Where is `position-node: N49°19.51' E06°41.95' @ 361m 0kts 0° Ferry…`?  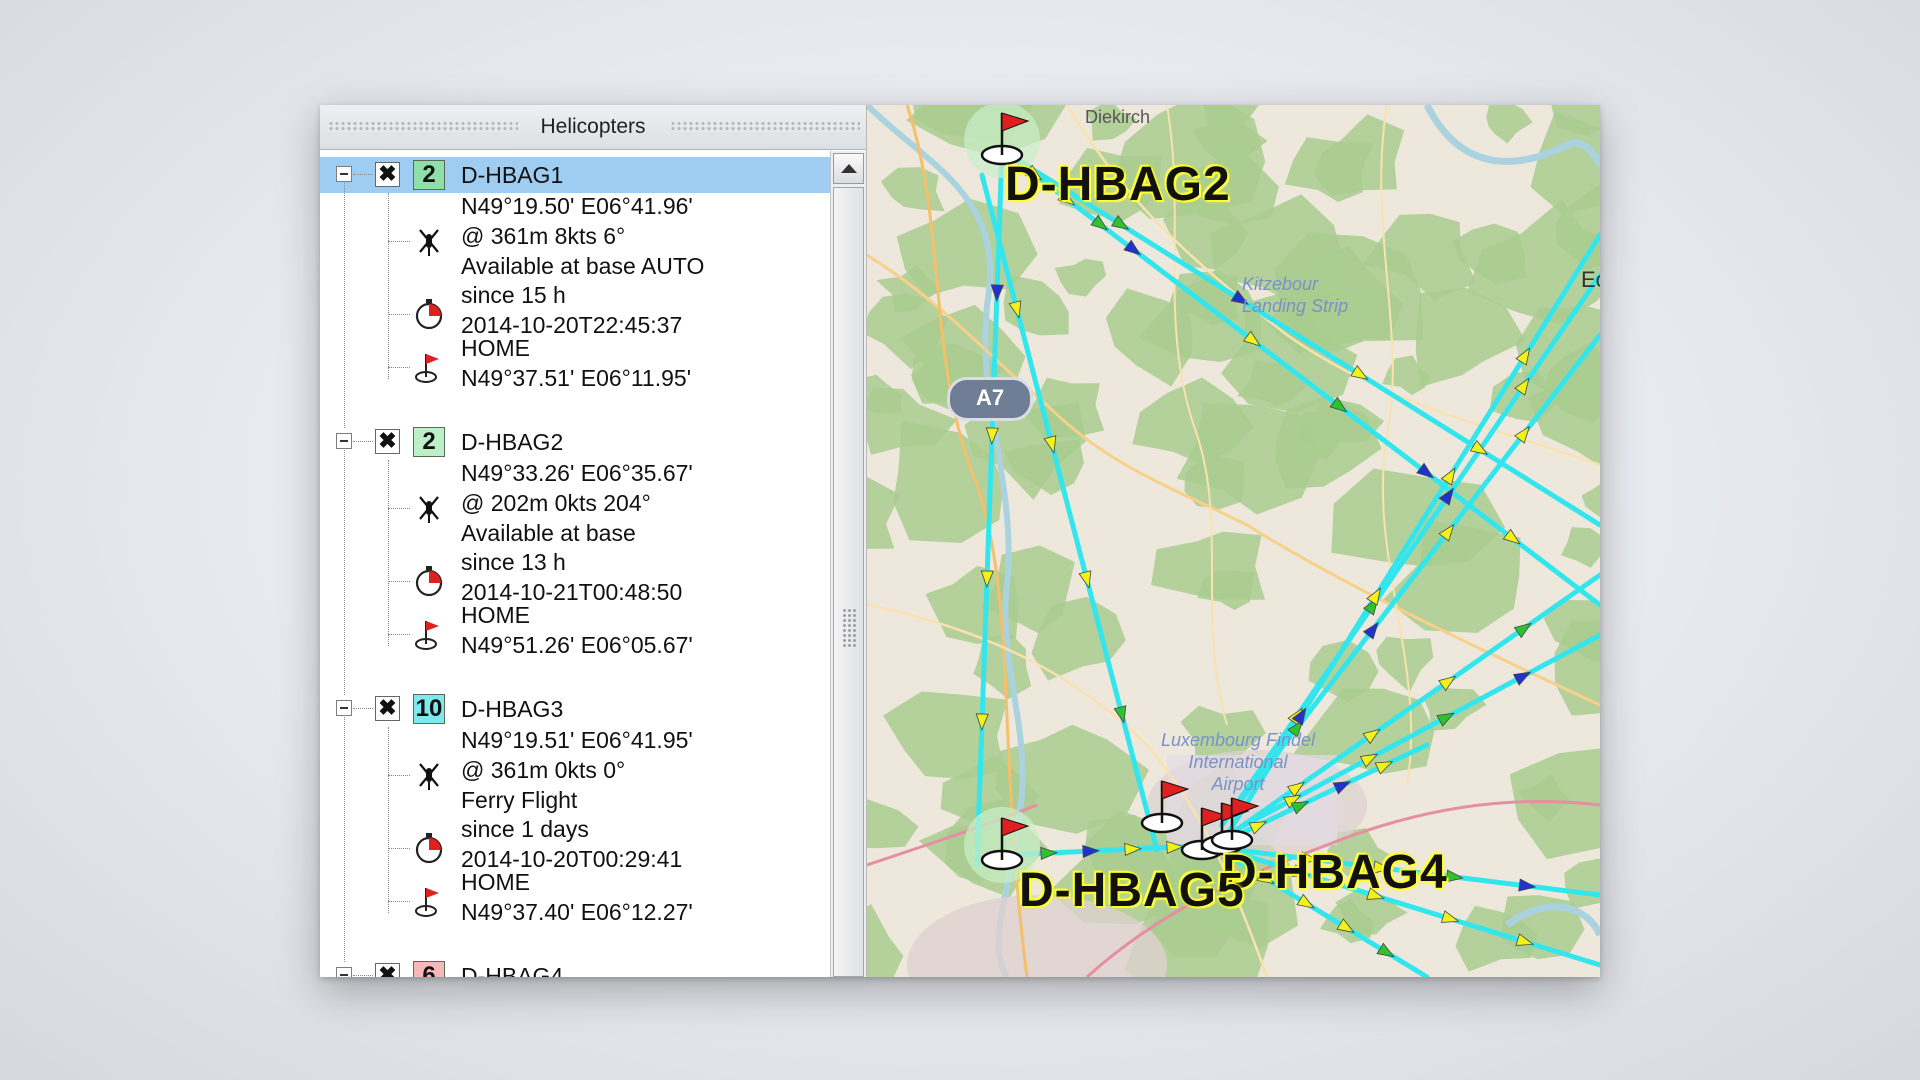 position-node: N49°19.51' E06°41.95' @ 361m 0kts 0° Ferry… is located at coordinates (577, 770).